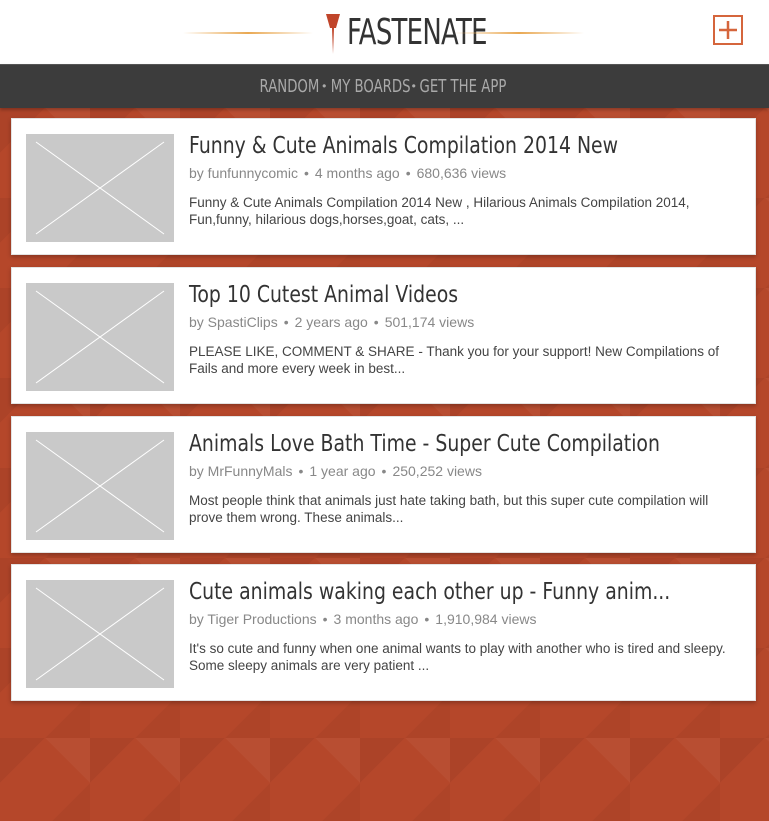  I want to click on video-author: by funfunnycomic, so click(243, 173).